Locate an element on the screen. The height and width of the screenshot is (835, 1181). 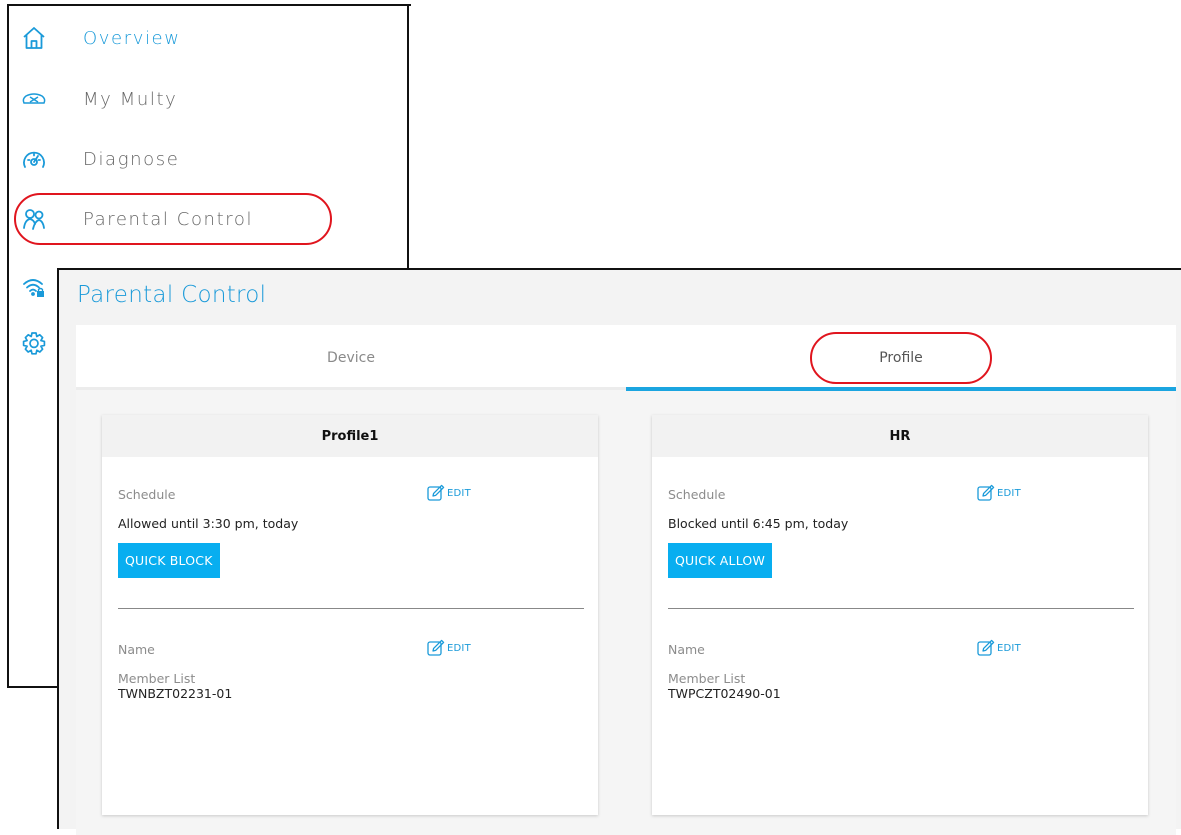
quick-block-button: QUICK BLOCK is located at coordinates (169, 560).